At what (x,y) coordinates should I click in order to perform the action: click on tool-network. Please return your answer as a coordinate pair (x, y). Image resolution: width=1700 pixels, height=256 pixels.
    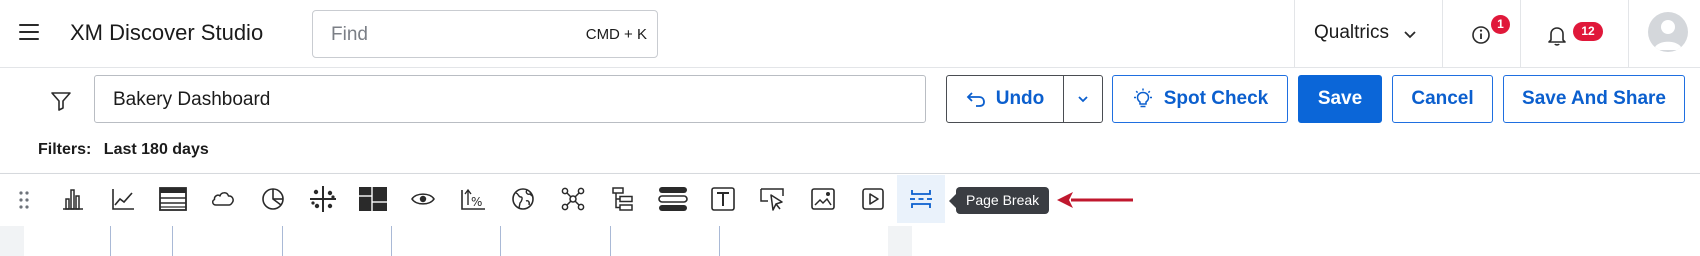
    Looking at the image, I should click on (573, 199).